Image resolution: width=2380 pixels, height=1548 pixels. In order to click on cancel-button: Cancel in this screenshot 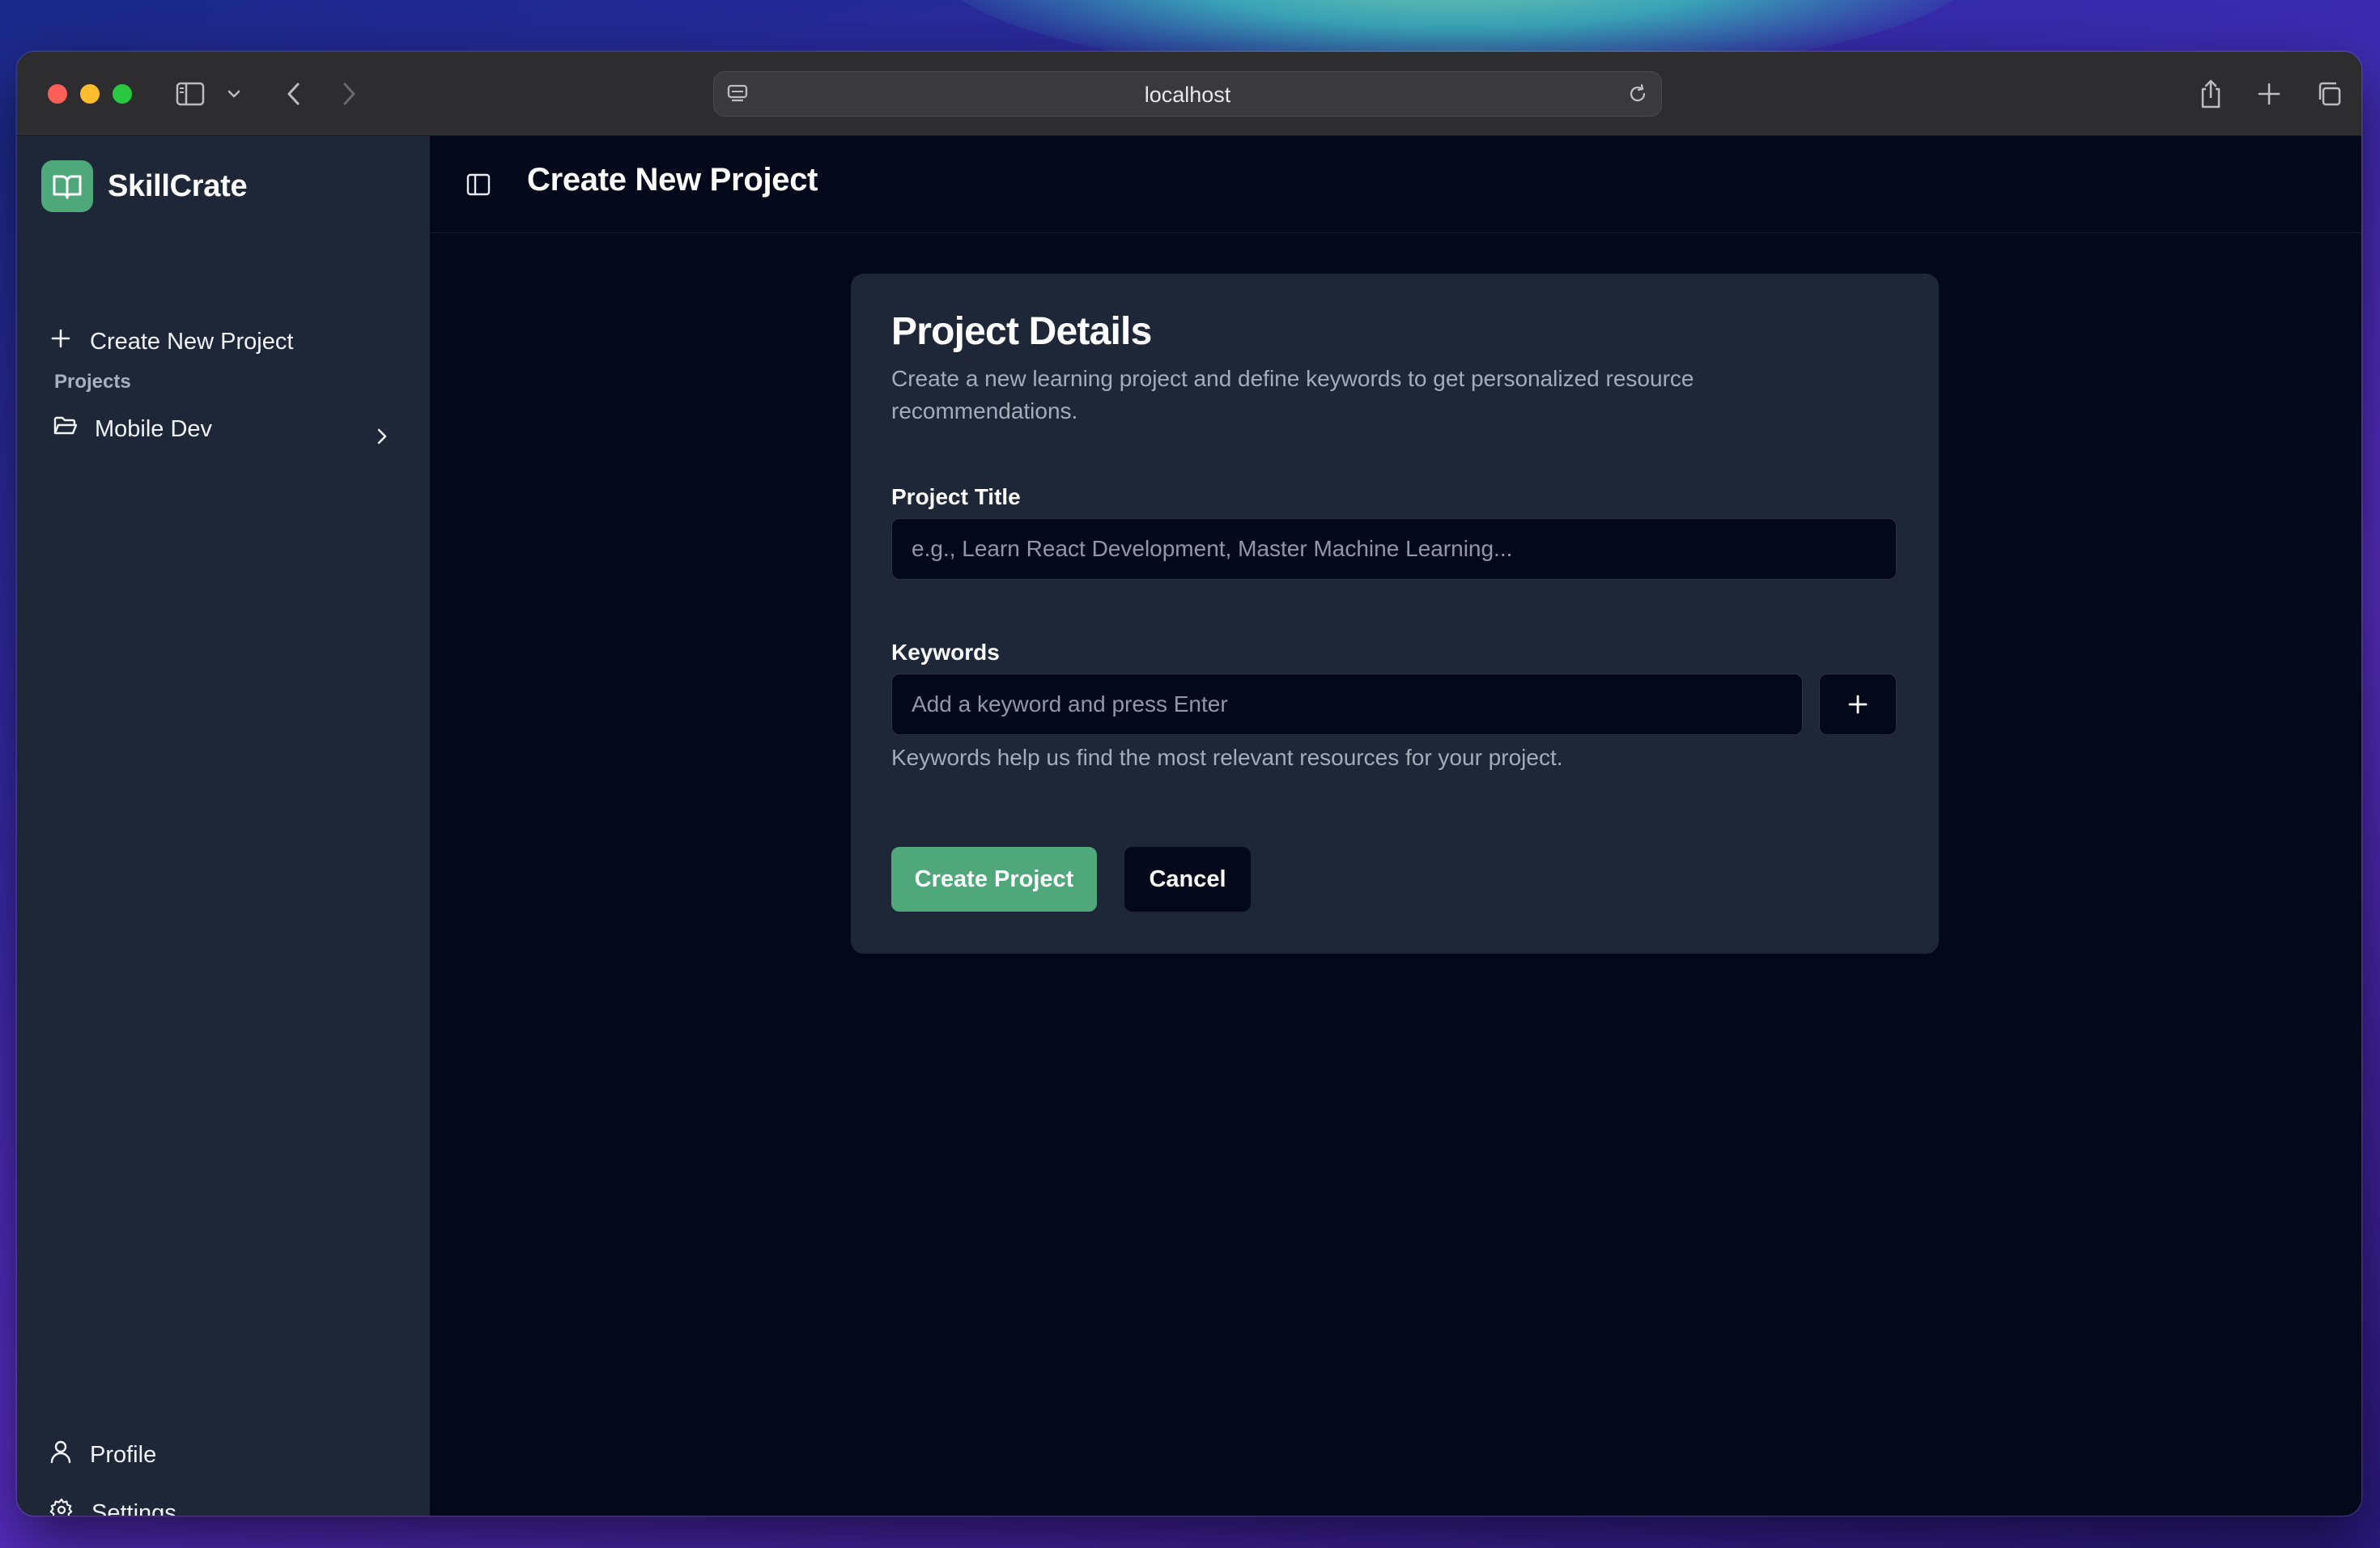, I will do `click(1187, 879)`.